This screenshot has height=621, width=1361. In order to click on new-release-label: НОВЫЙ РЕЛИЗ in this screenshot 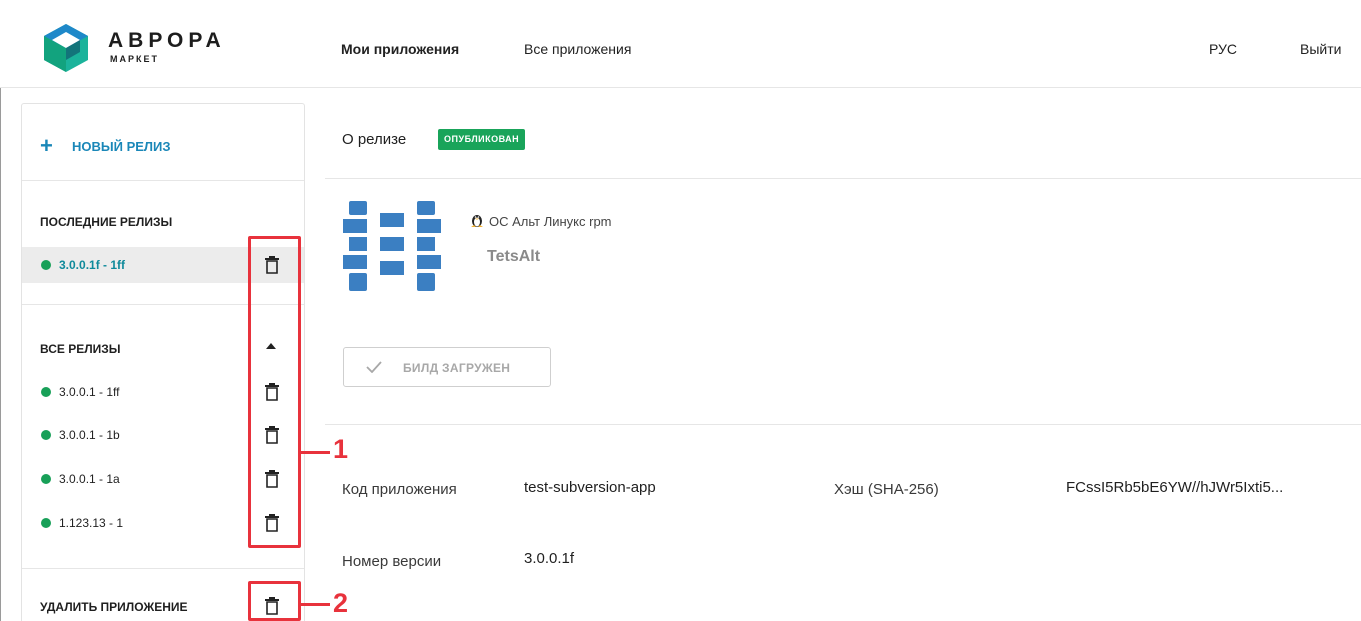, I will do `click(121, 146)`.